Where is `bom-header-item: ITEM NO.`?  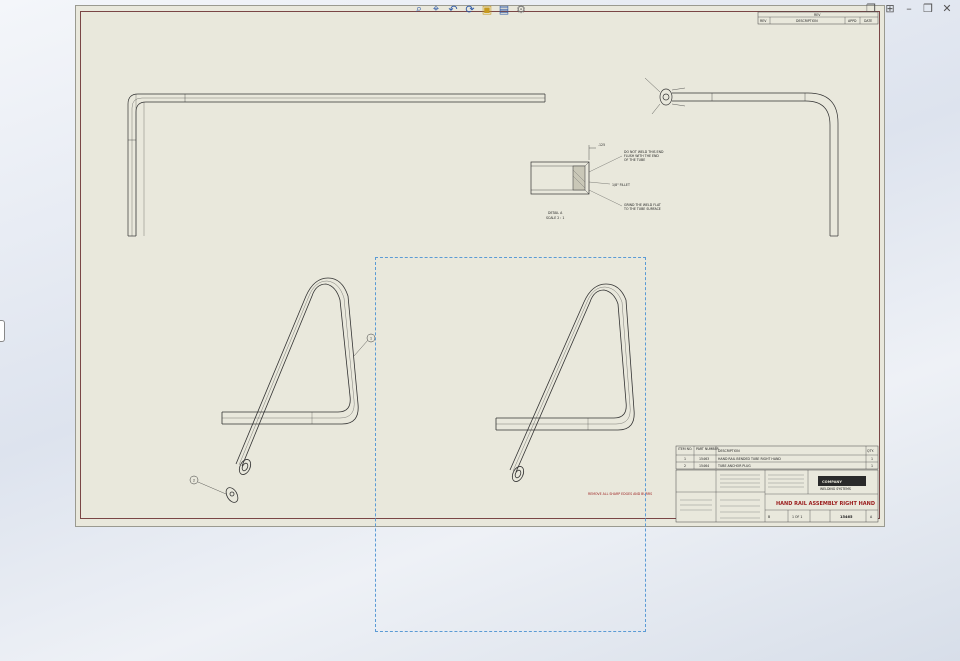 bom-header-item: ITEM NO. is located at coordinates (685, 449).